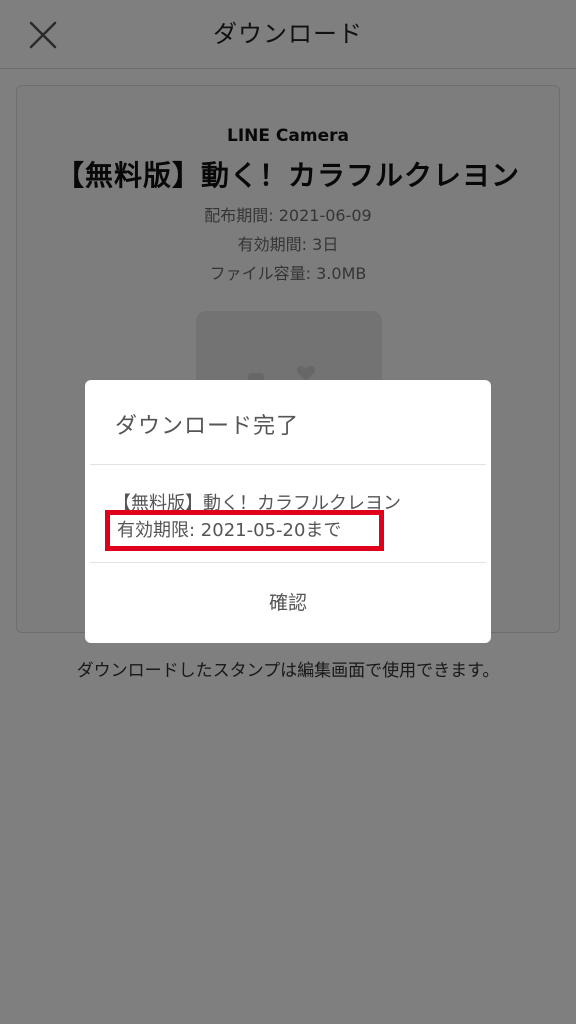  What do you see at coordinates (207, 426) in the screenshot?
I see `dialog-title: ダウンロード完了` at bounding box center [207, 426].